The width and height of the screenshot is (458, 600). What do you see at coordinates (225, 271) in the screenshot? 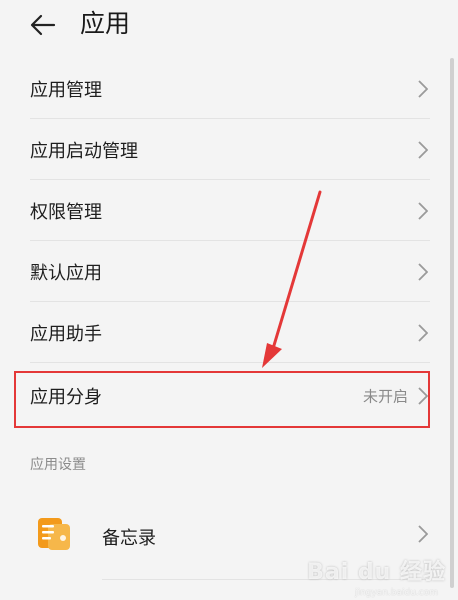
I see `menu-item-default-apps: 默认应用` at bounding box center [225, 271].